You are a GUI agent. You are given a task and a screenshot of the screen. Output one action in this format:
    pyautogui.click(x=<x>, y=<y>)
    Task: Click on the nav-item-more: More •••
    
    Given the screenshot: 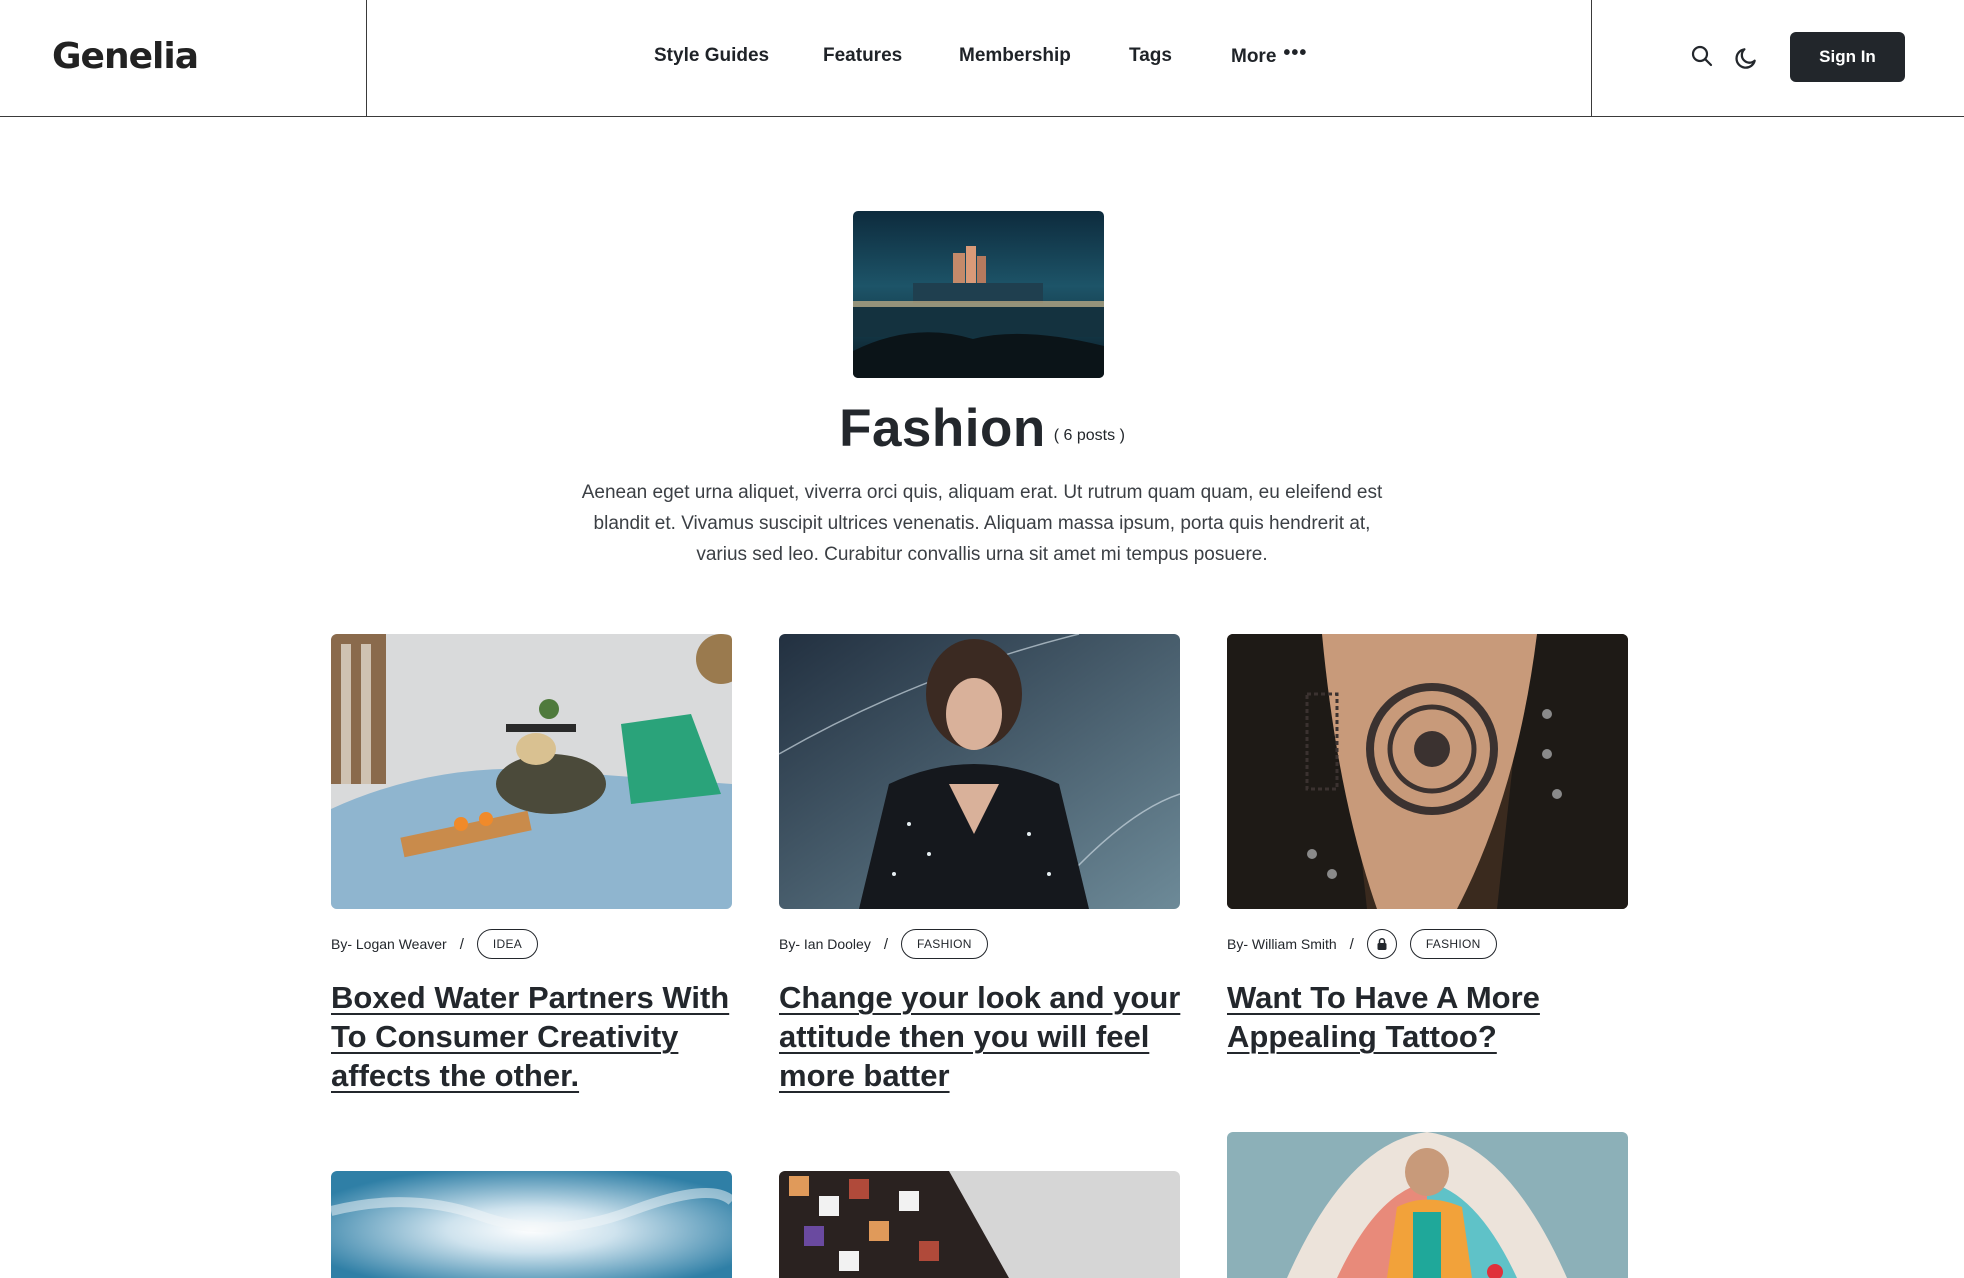 What is the action you would take?
    pyautogui.click(x=1269, y=55)
    